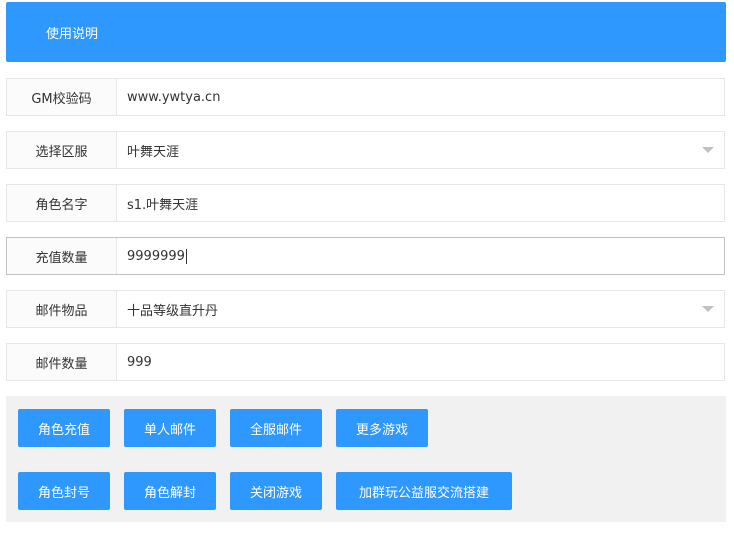 The height and width of the screenshot is (534, 734). Describe the element at coordinates (62, 150) in the screenshot. I see `server-select-label: 选择区服` at that location.